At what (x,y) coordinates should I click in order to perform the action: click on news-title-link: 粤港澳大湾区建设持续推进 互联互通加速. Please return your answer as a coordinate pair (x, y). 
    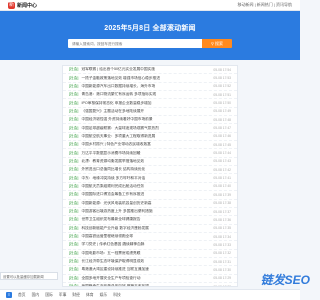
    Looking at the image, I should click on (145, 269).